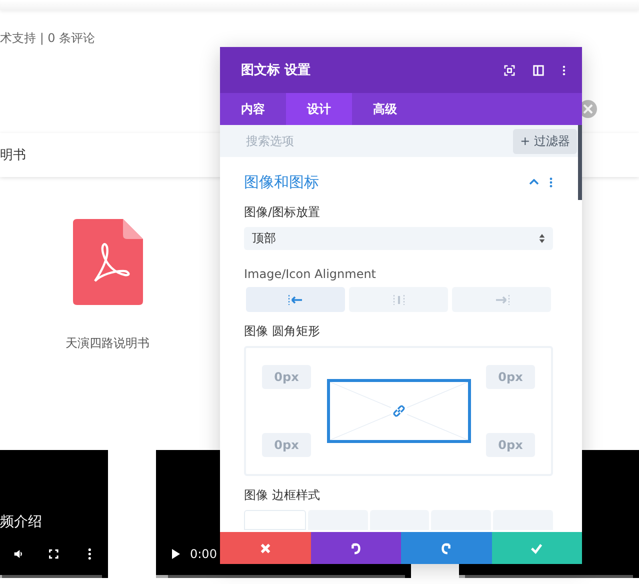 Image resolution: width=639 pixels, height=584 pixels. I want to click on panel-tab: 设计, so click(319, 109).